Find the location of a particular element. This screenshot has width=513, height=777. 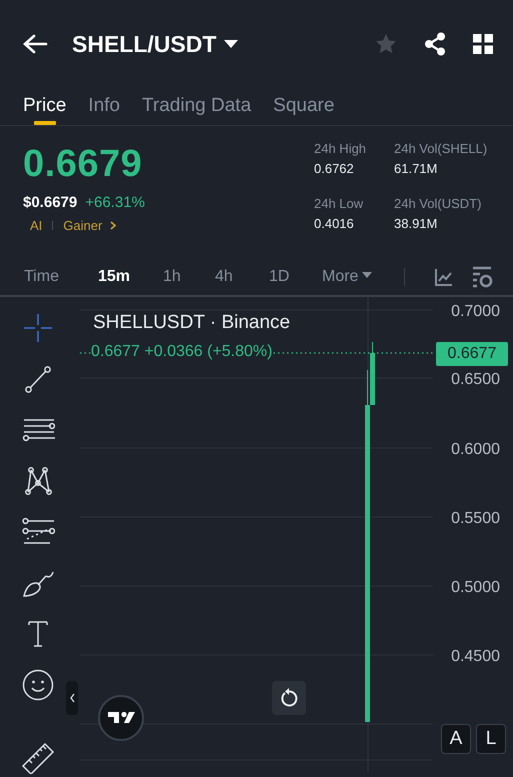

stat-label: 24h Vol(SHELL) is located at coordinates (441, 149).